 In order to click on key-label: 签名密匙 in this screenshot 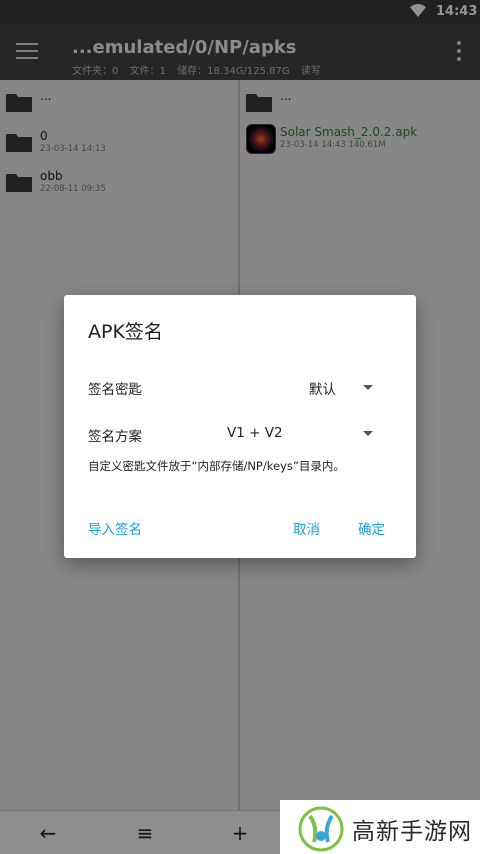, I will do `click(115, 390)`.